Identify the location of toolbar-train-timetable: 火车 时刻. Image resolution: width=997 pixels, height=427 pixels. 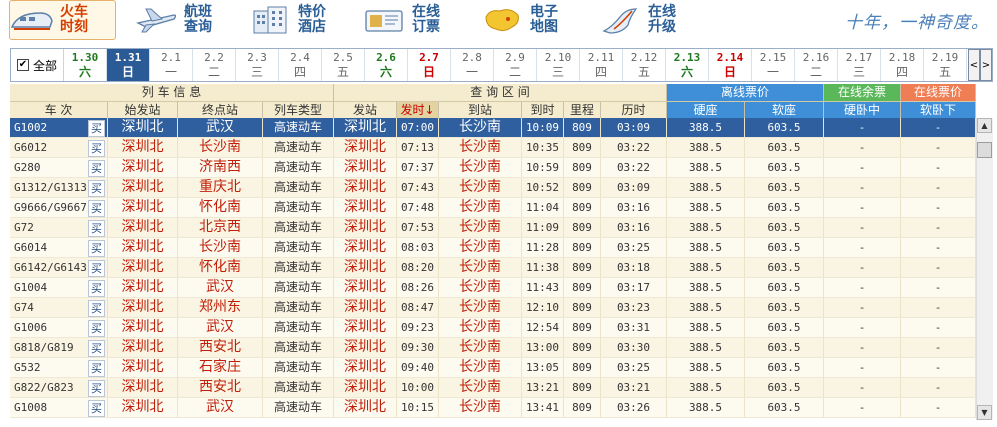
(62, 20).